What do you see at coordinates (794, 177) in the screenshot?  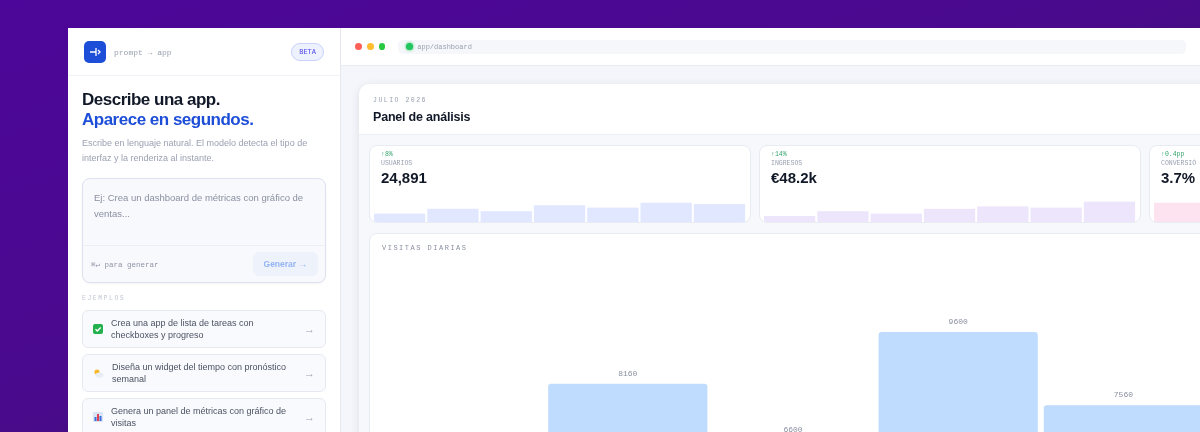 I see `stat-value: €48.2k` at bounding box center [794, 177].